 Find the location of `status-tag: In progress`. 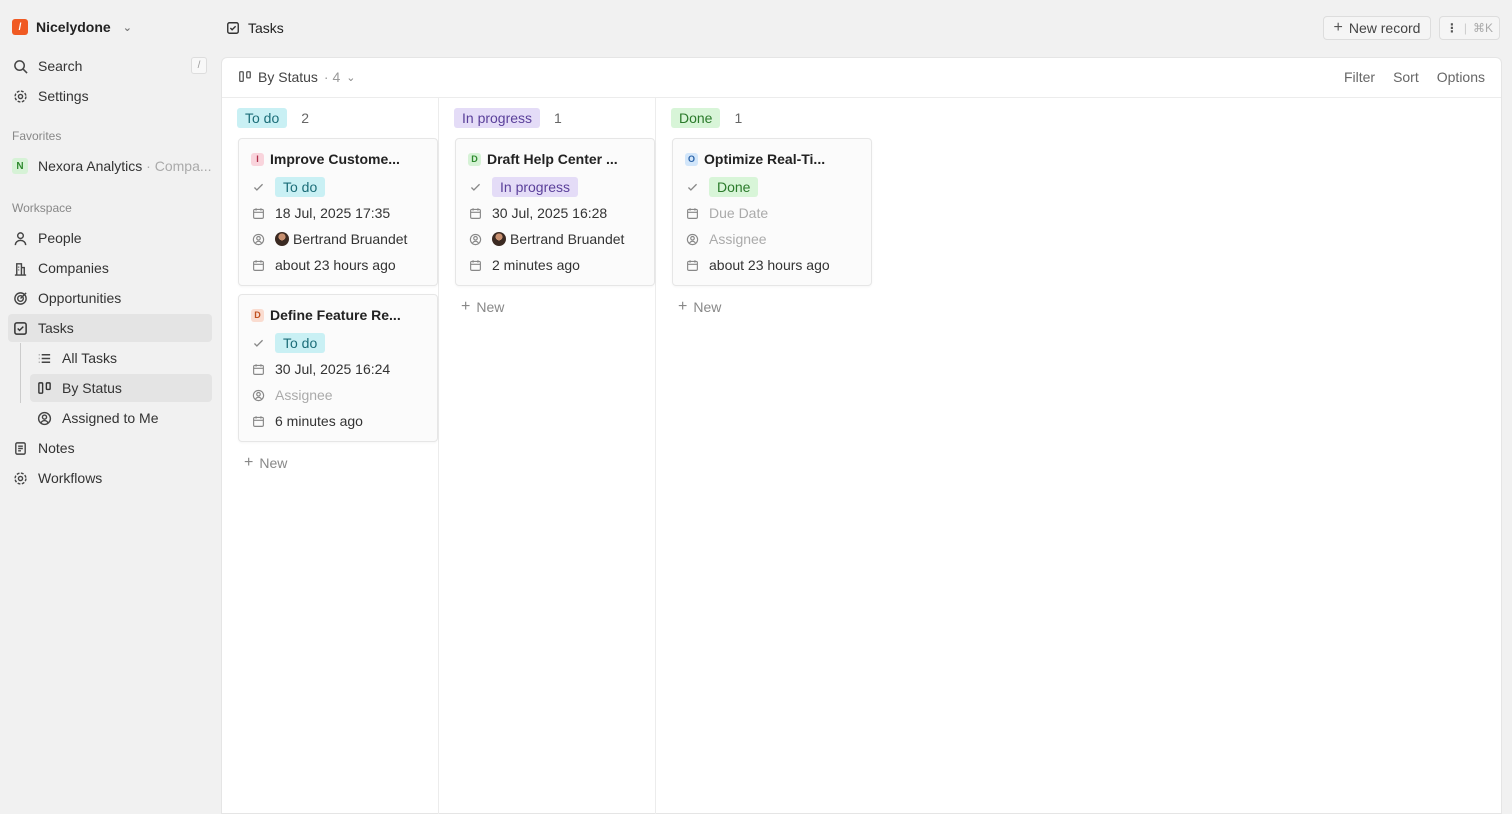

status-tag: In progress is located at coordinates (535, 187).